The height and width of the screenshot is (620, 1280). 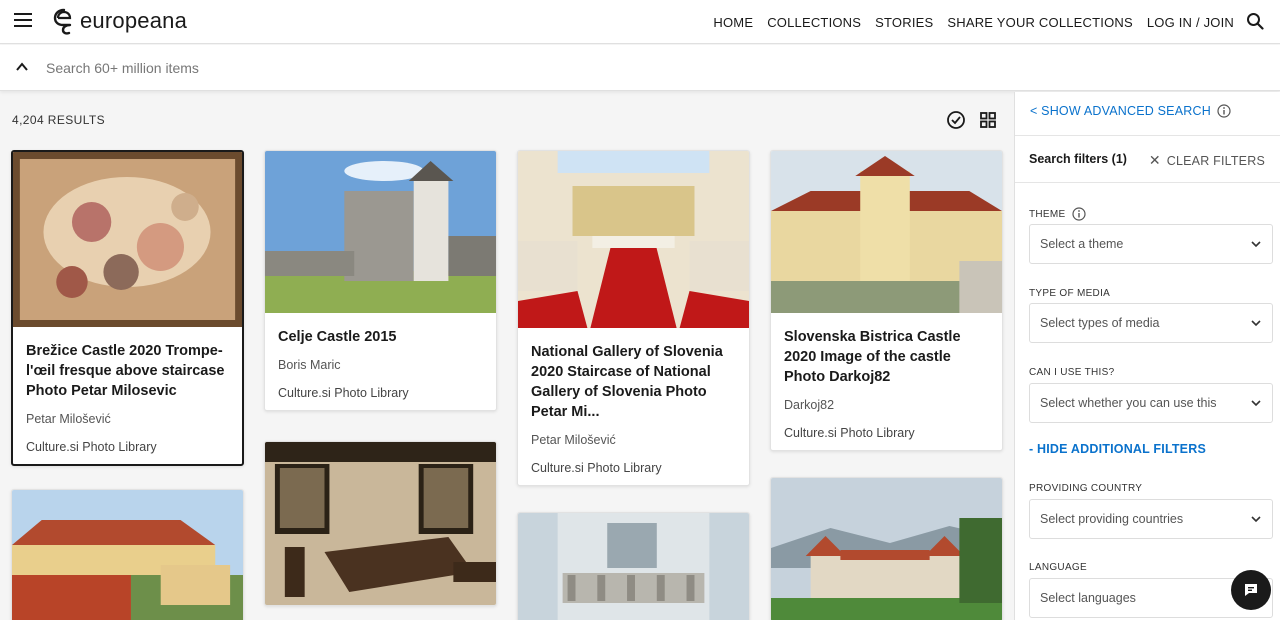 What do you see at coordinates (22, 67) in the screenshot?
I see `chevron-up-icon` at bounding box center [22, 67].